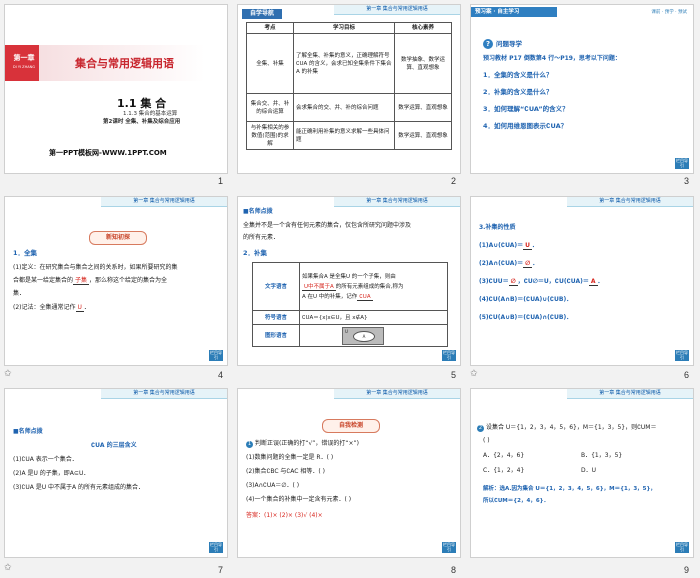  What do you see at coordinates (270, 135) in the screenshot?
I see `table-cell: 与补集相关的参数值(范围)的求解` at bounding box center [270, 135].